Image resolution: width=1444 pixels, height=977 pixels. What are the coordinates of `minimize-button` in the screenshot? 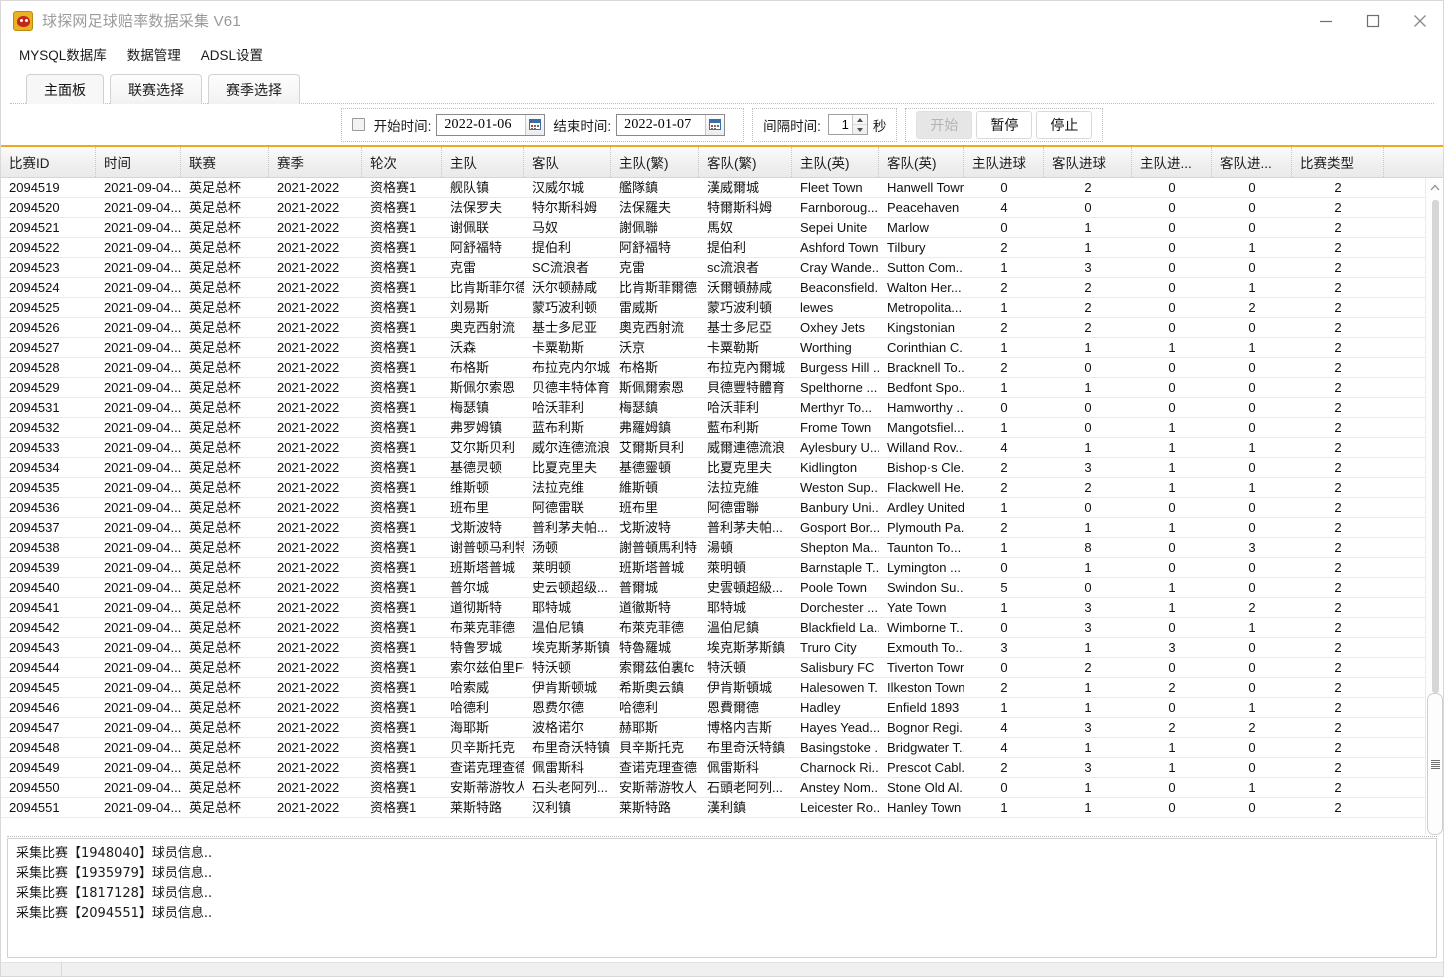 It's located at (1325, 20).